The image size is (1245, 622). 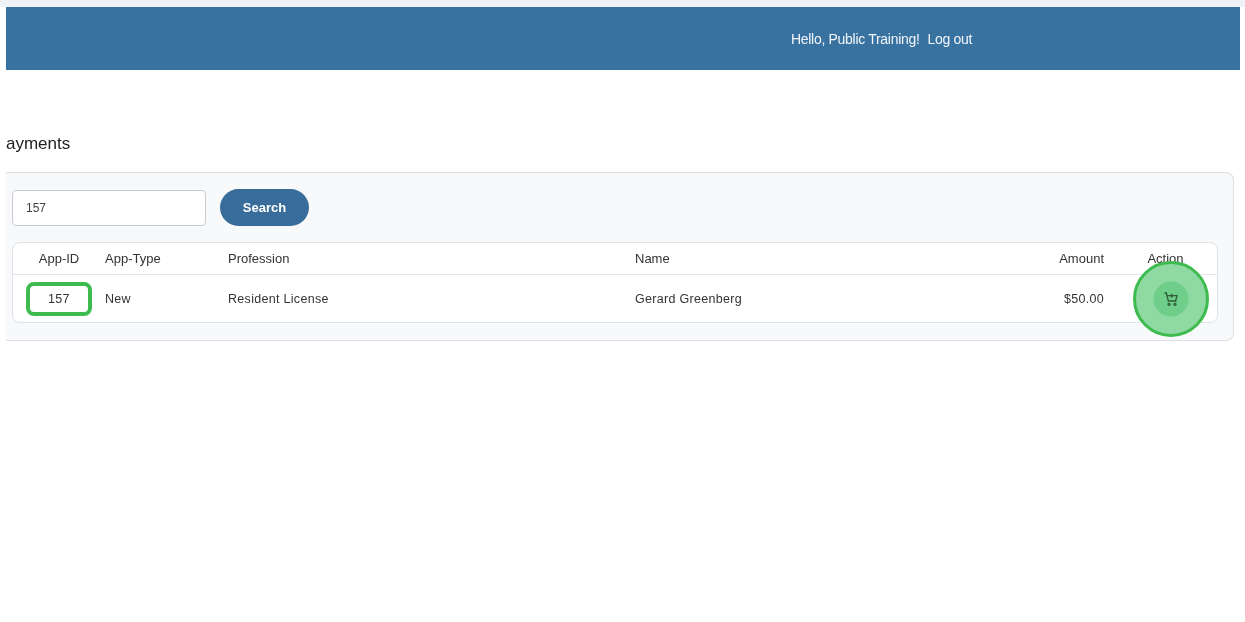 I want to click on column-header: Name, so click(x=652, y=258).